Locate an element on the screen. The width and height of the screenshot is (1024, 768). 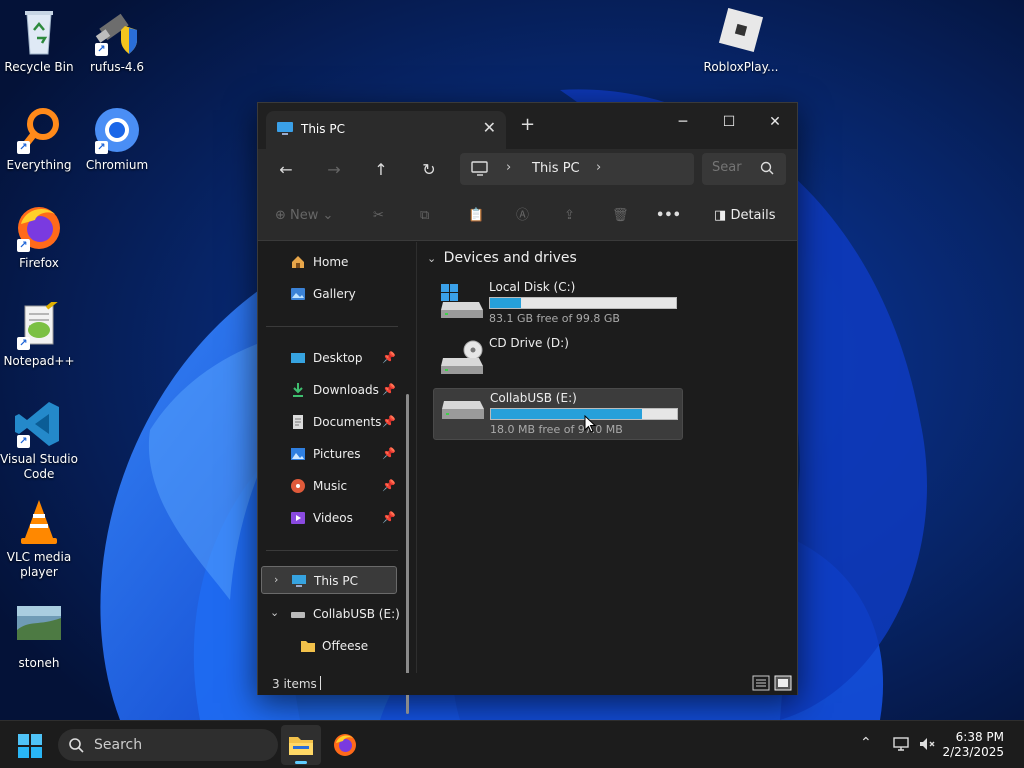
desktop-icon-label: Firefox is located at coordinates (39, 263).